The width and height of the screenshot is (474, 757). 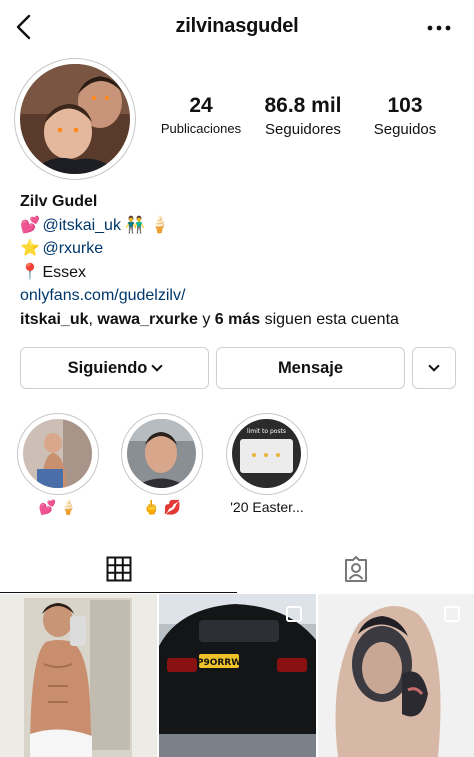 What do you see at coordinates (59, 201) in the screenshot?
I see `display-name: Zilv Gudel` at bounding box center [59, 201].